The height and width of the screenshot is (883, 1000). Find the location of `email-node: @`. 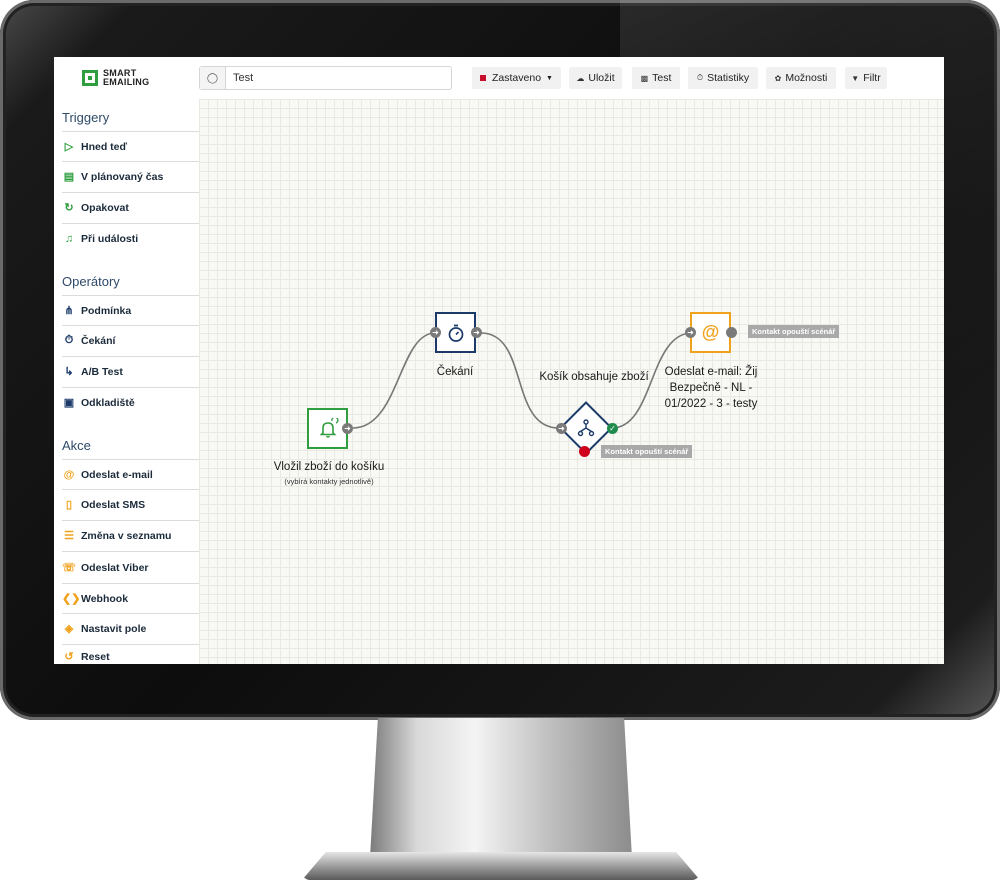

email-node: @ is located at coordinates (710, 332).